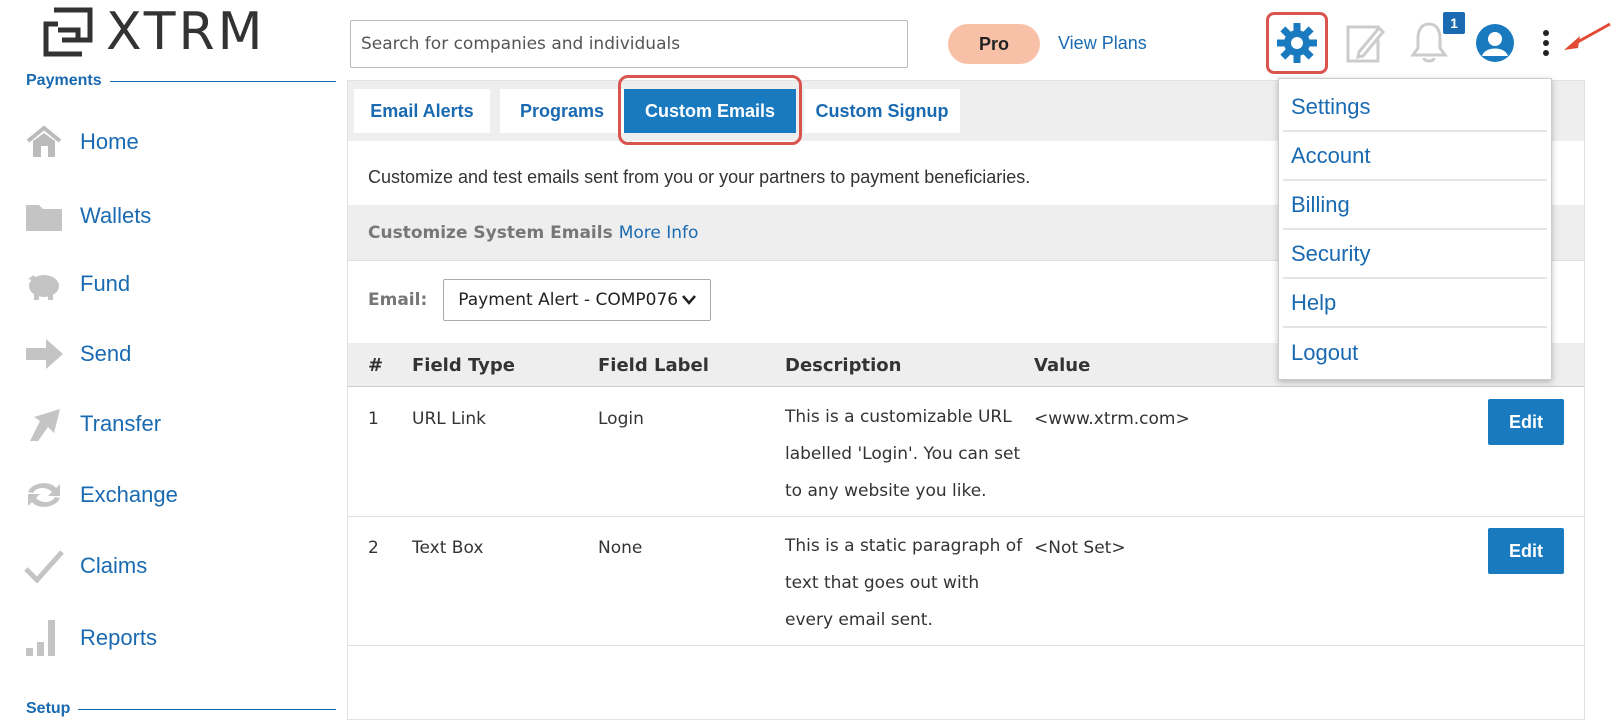 The image size is (1617, 726). I want to click on gear-icon, so click(1297, 43).